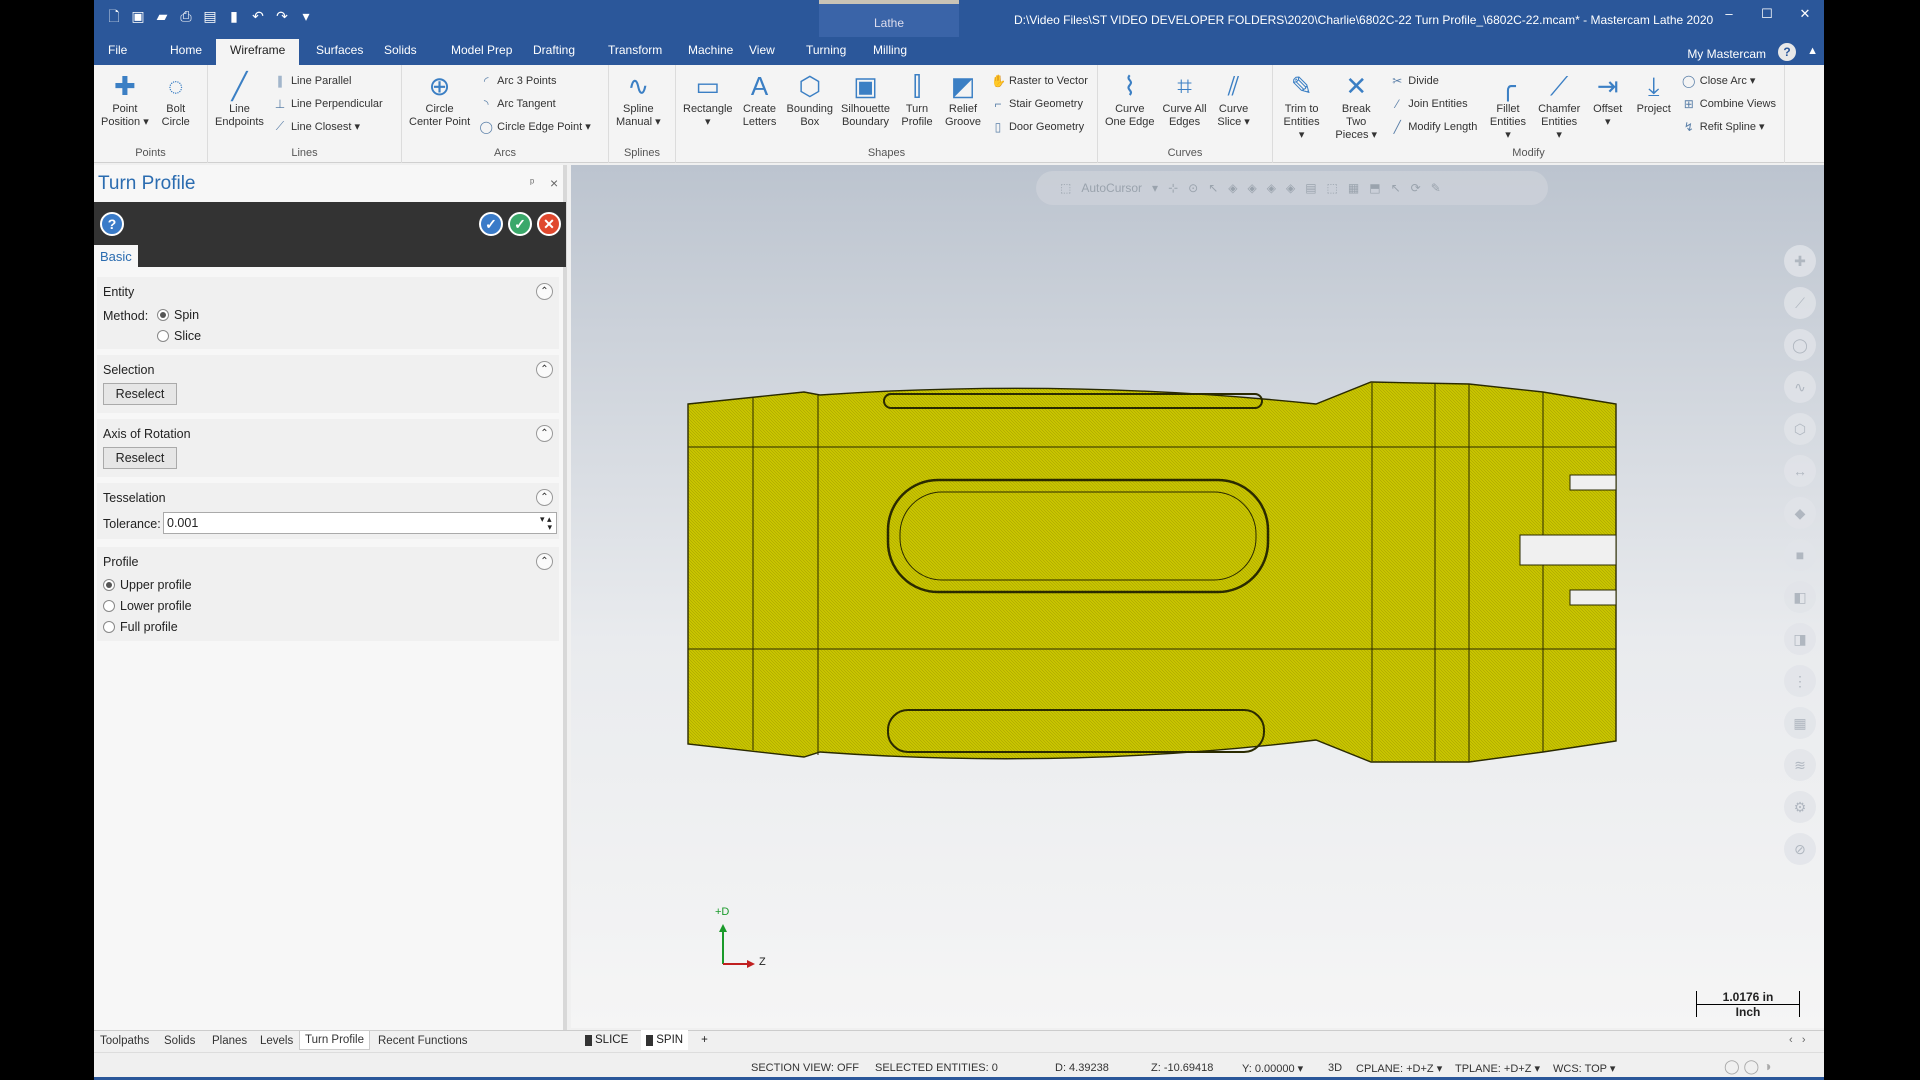  I want to click on spline-icon: ∿, so click(1800, 387).